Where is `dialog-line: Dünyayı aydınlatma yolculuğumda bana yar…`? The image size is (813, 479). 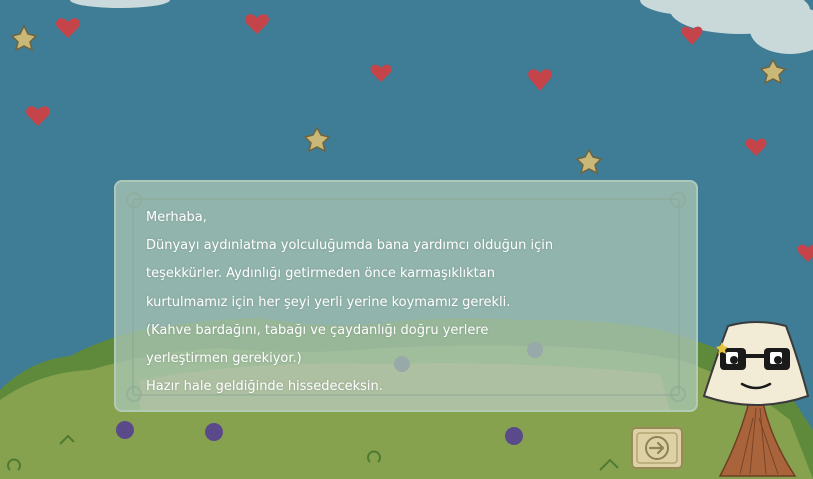 dialog-line: Dünyayı aydınlatma yolculuğumda bana yar… is located at coordinates (350, 246).